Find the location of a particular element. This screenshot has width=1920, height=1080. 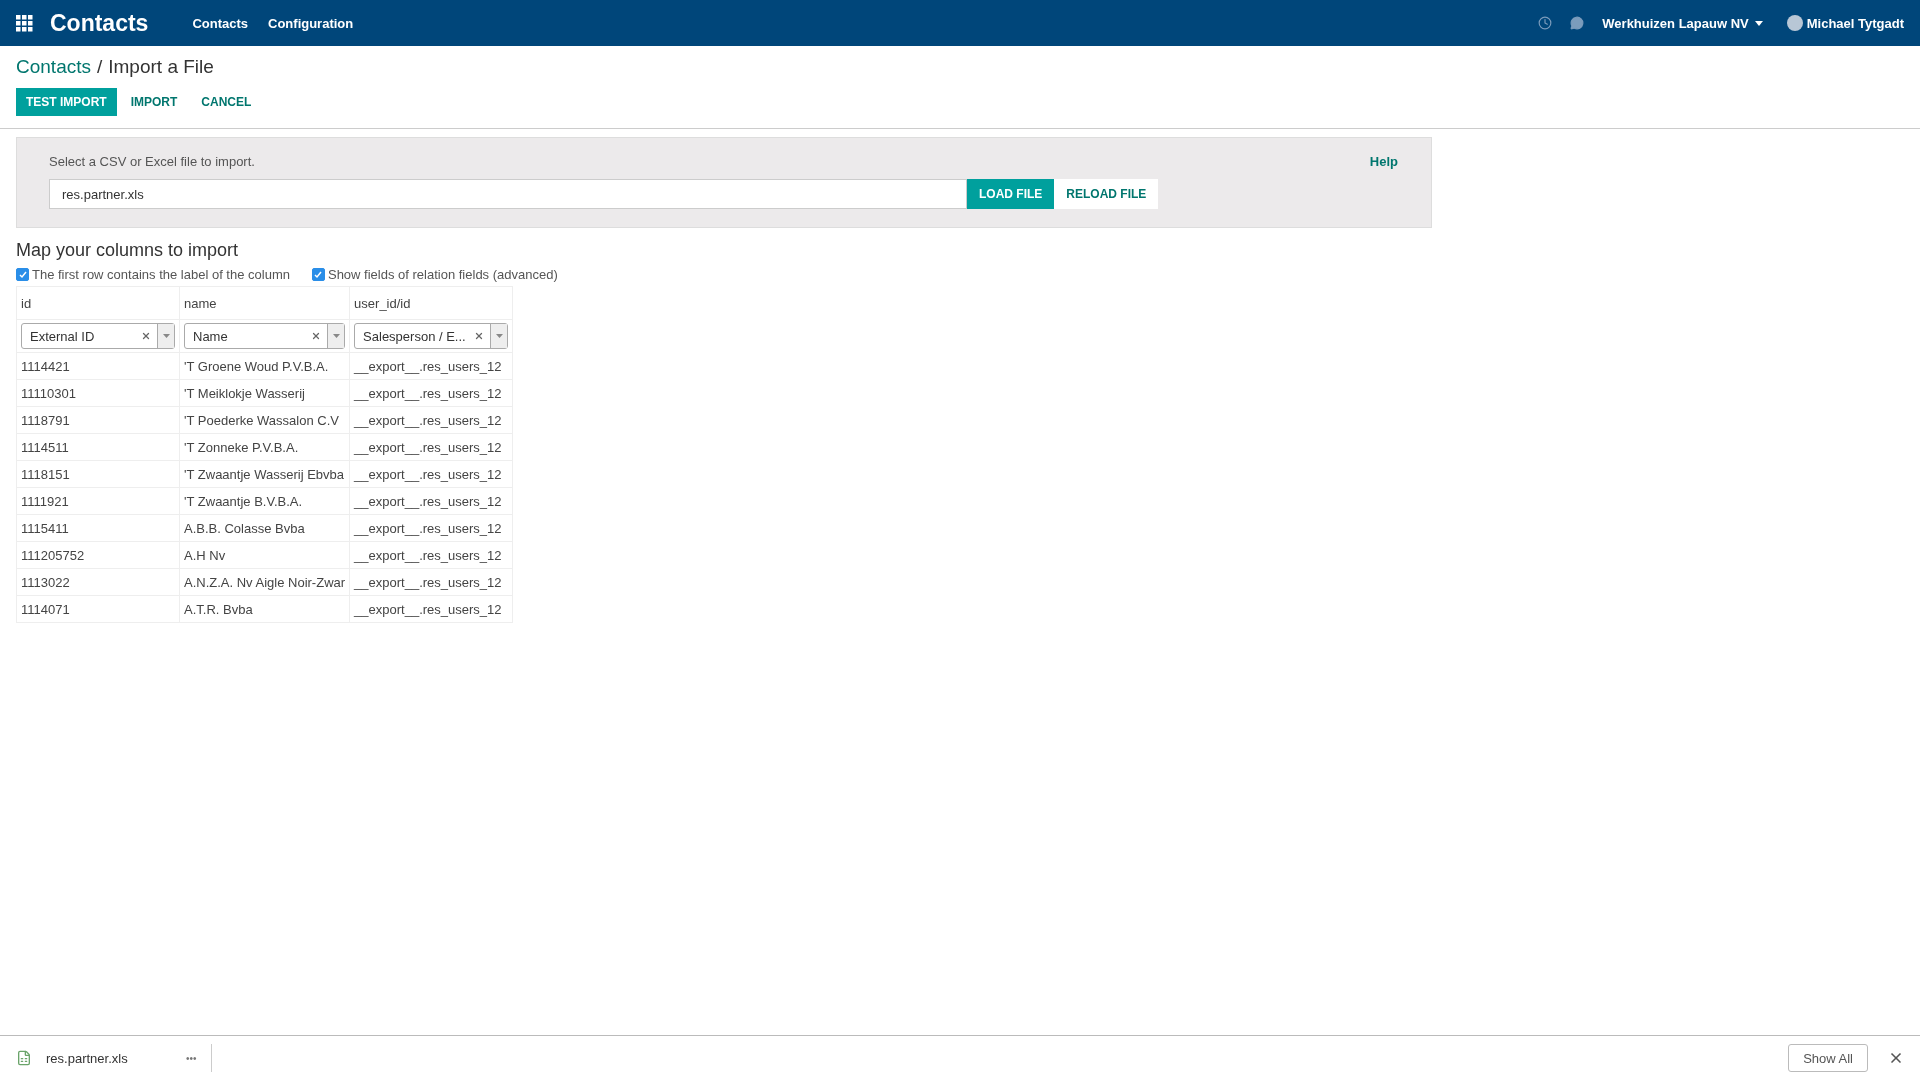

table-cell: A.B.B. Colasse Bvba is located at coordinates (264, 528).